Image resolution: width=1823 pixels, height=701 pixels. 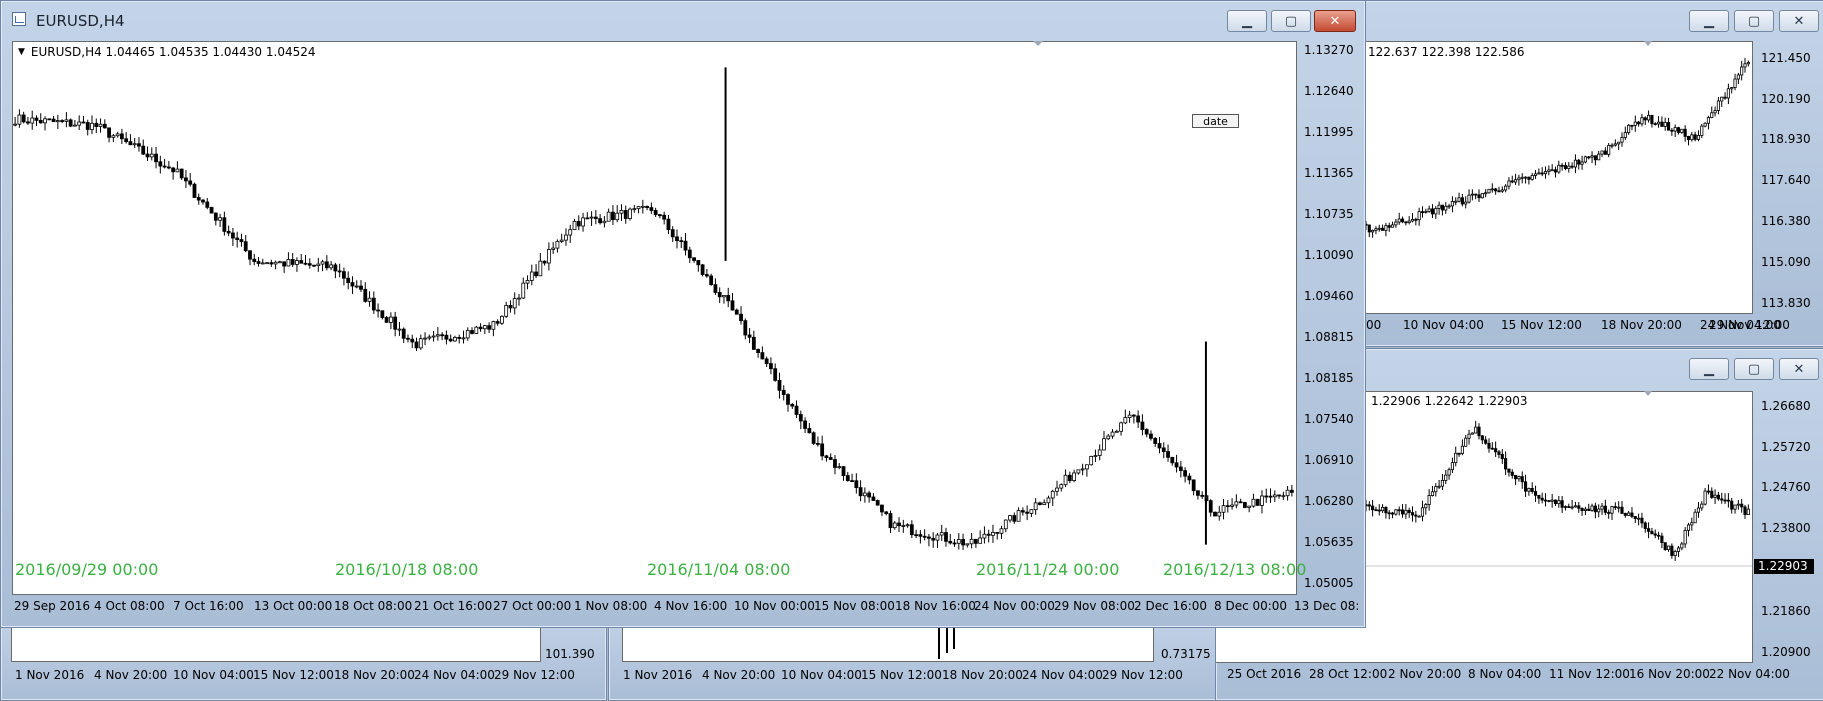 I want to click on price-tick: 1.10090, so click(x=1329, y=255).